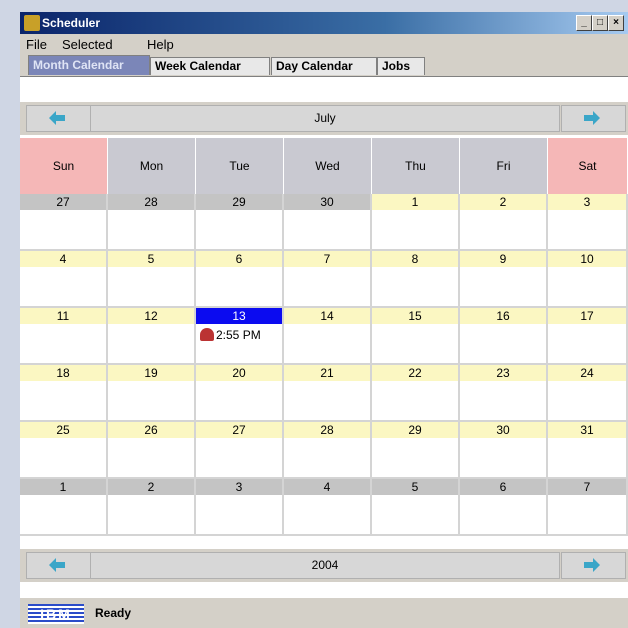 This screenshot has width=628, height=628. Describe the element at coordinates (324, 612) in the screenshot. I see `status-bar: IBM Ready` at that location.